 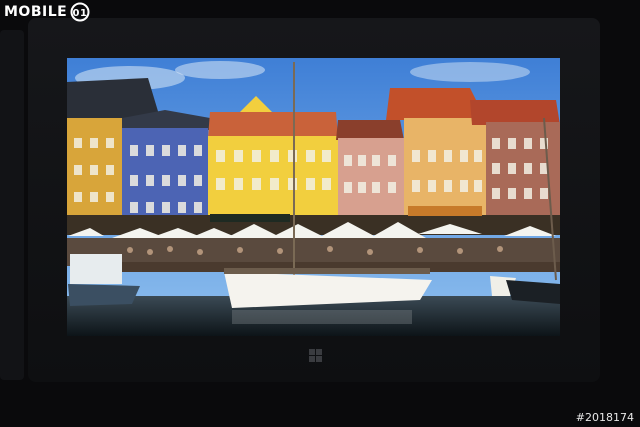 I want to click on logo-glyph: 01, so click(x=80, y=13).